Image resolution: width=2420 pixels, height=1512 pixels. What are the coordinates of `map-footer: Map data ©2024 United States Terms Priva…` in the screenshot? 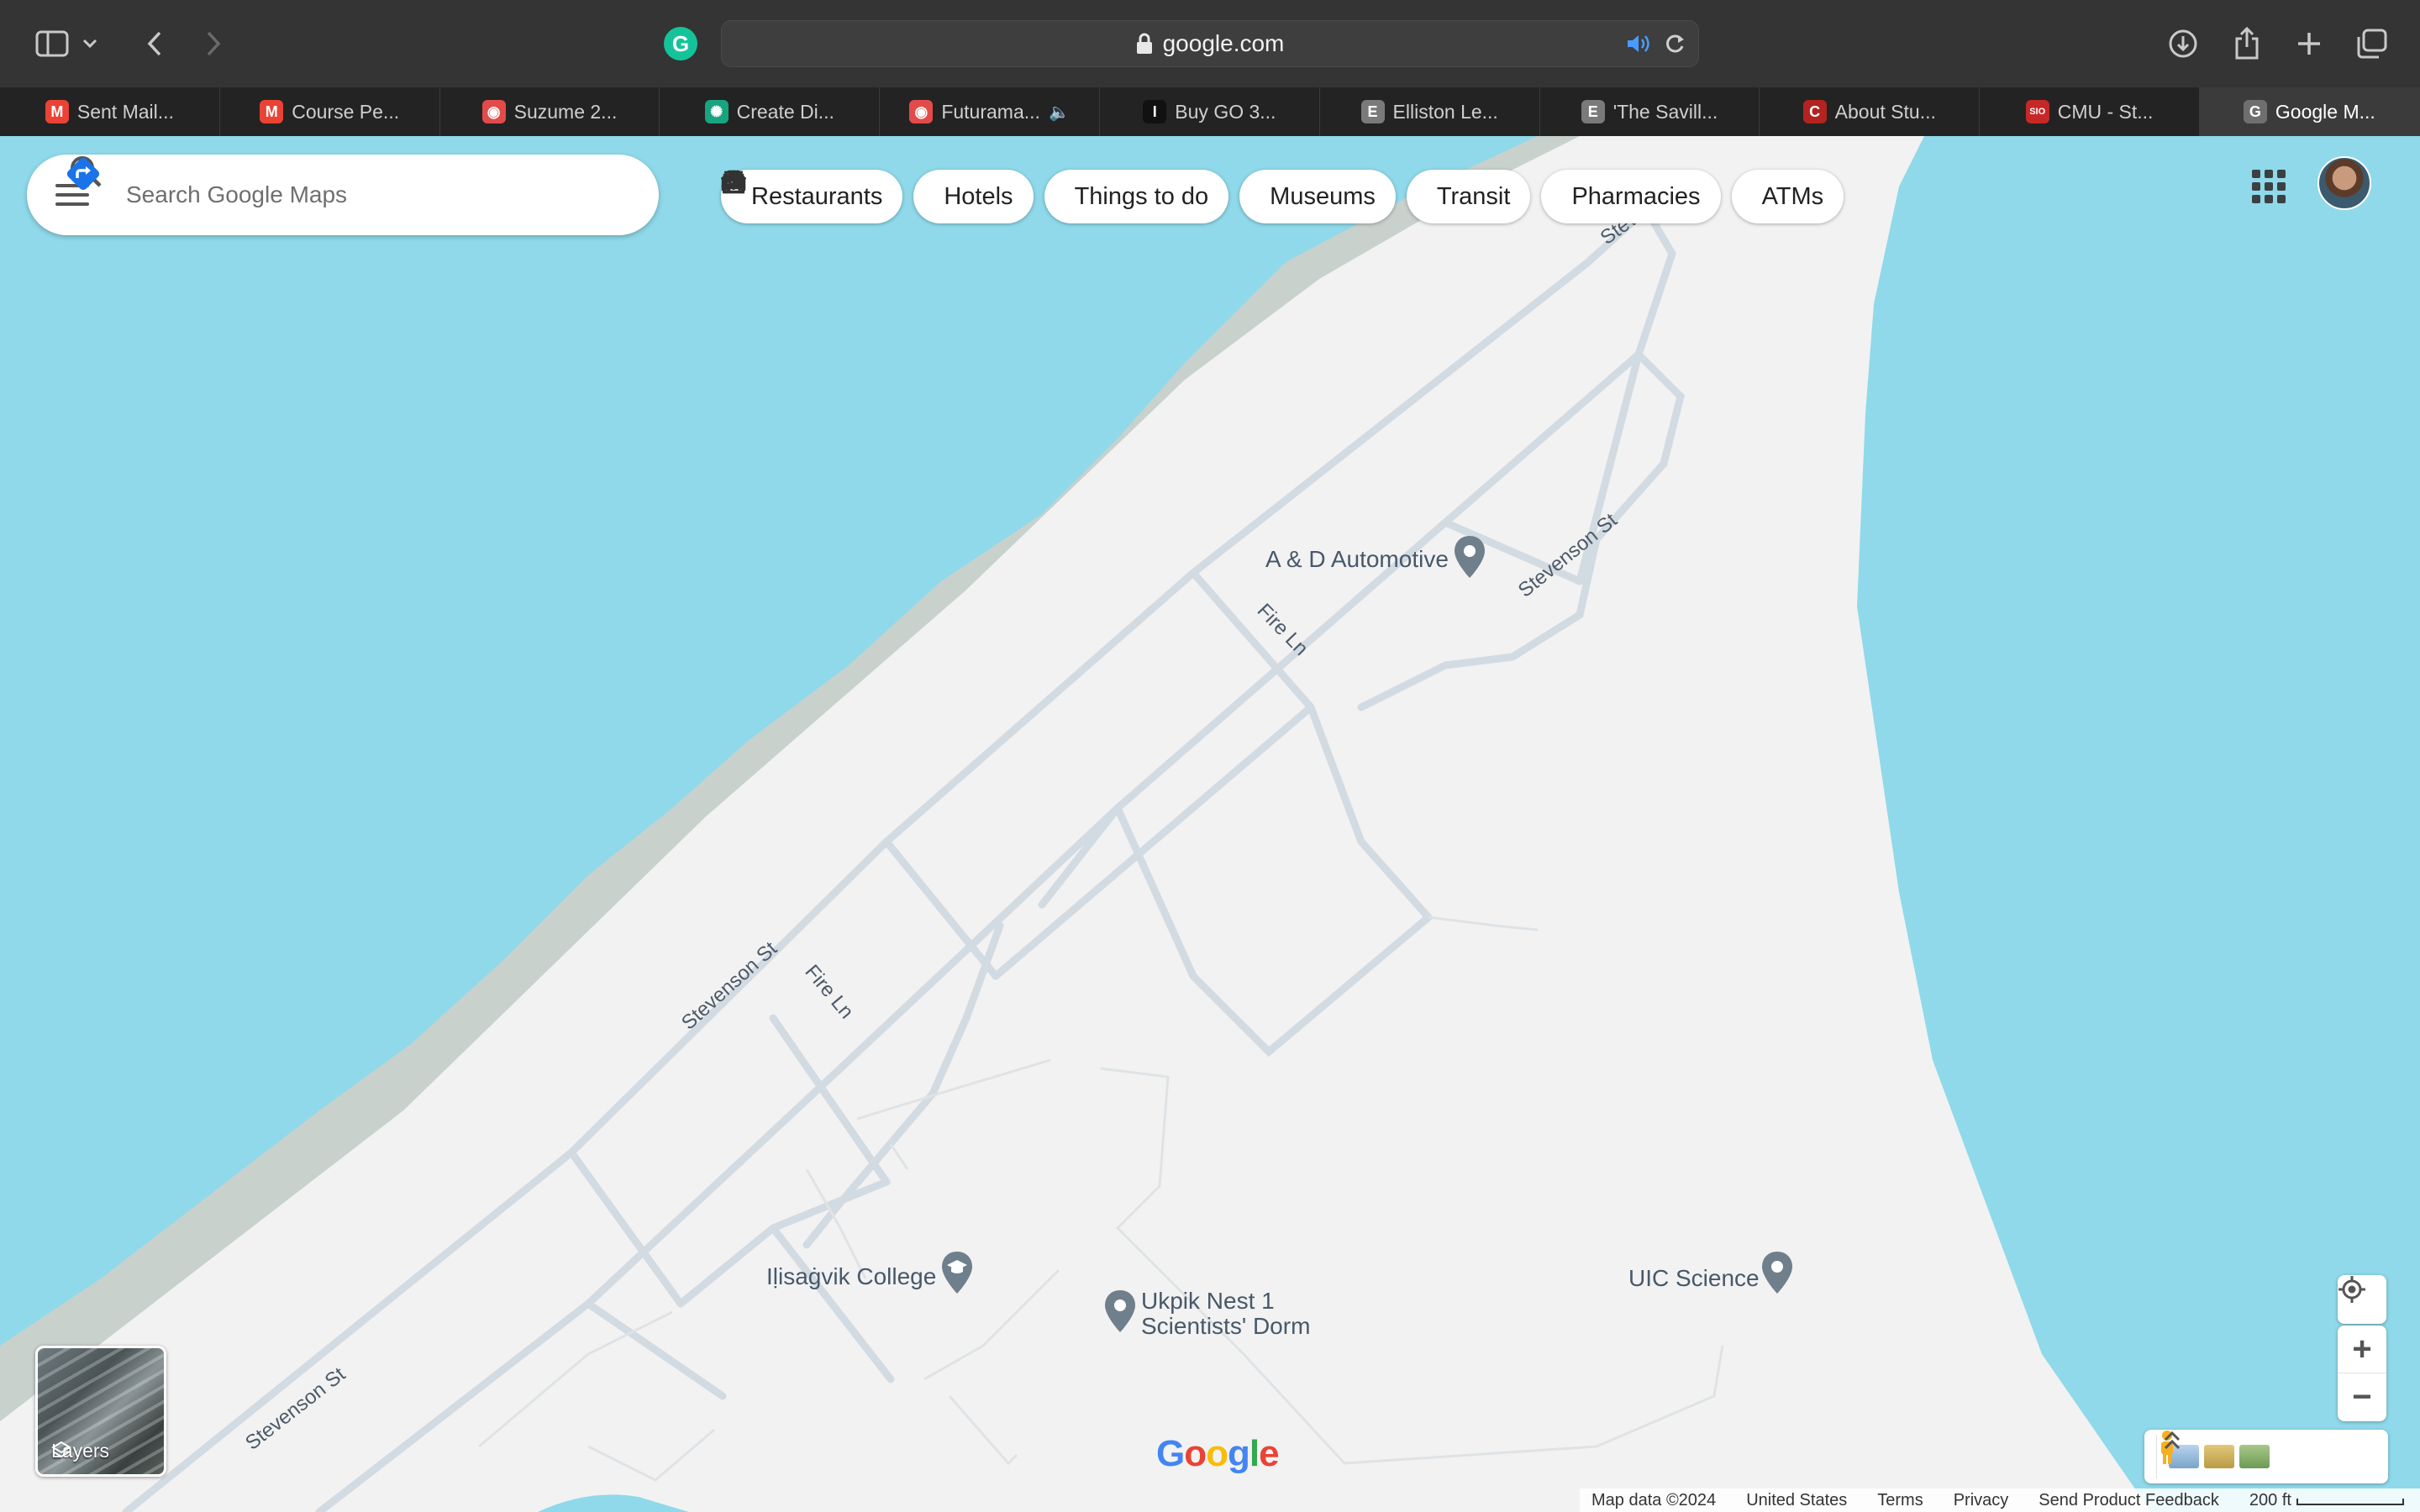 It's located at (2000, 1500).